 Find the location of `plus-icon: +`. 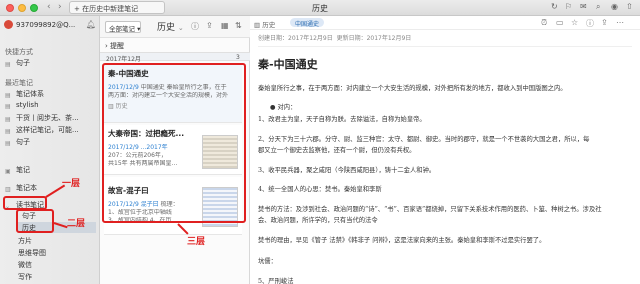

plus-icon: + is located at coordinates (78, 9).